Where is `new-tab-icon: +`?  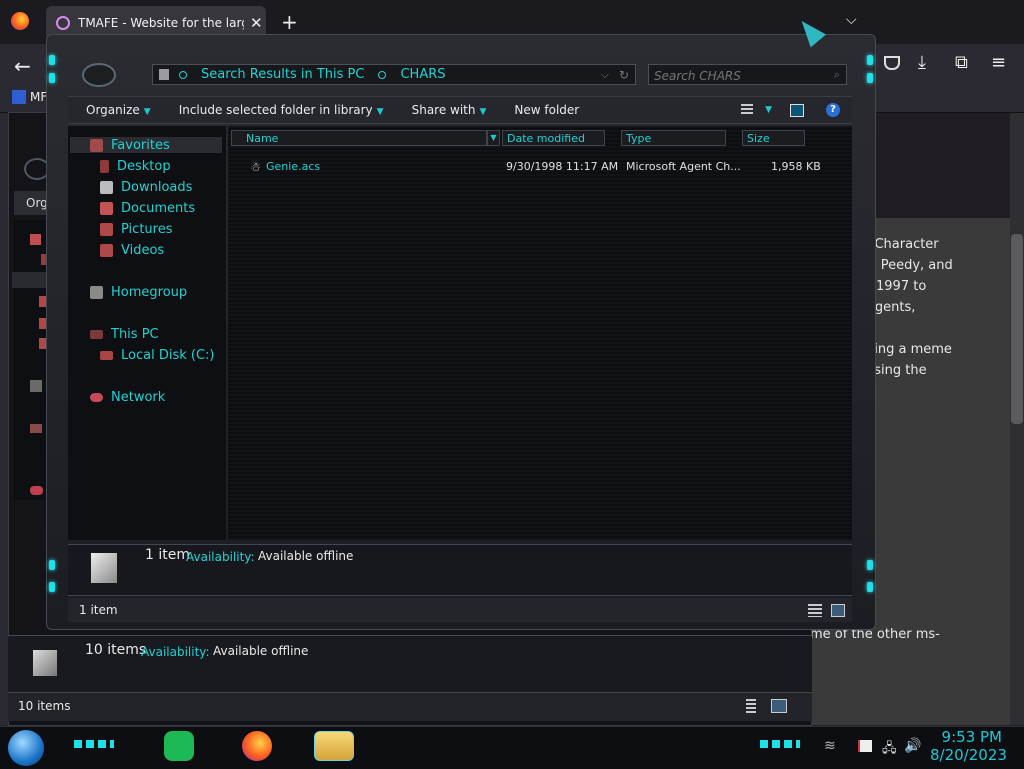 new-tab-icon: + is located at coordinates (289, 22).